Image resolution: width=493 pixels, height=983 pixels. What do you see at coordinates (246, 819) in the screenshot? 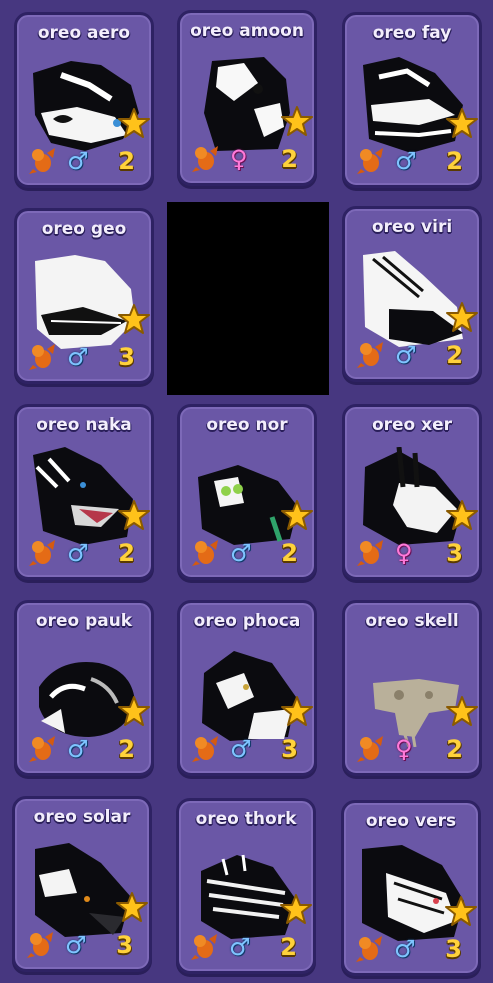
I see `pet-name: oreo thork` at bounding box center [246, 819].